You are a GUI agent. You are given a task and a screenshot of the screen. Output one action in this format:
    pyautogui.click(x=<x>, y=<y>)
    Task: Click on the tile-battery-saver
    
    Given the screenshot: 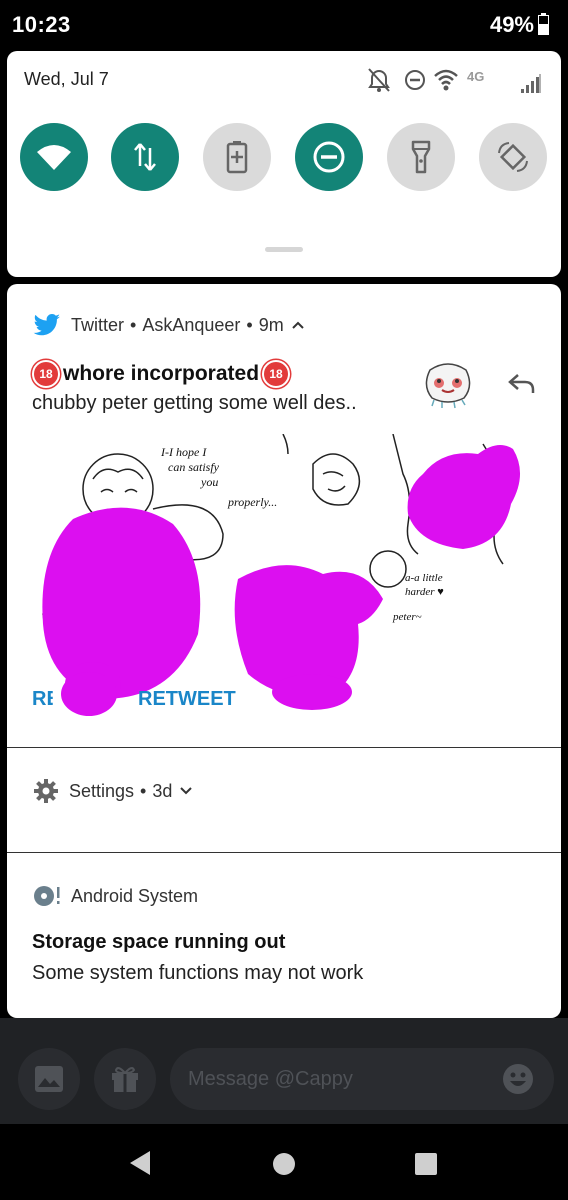 What is the action you would take?
    pyautogui.click(x=237, y=157)
    